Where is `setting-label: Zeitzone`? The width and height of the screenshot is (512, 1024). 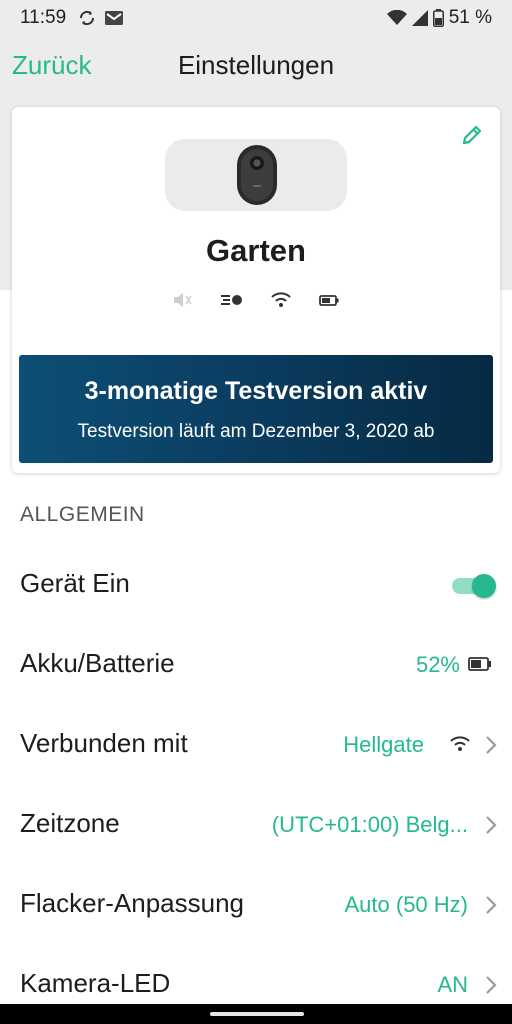 setting-label: Zeitzone is located at coordinates (70, 823).